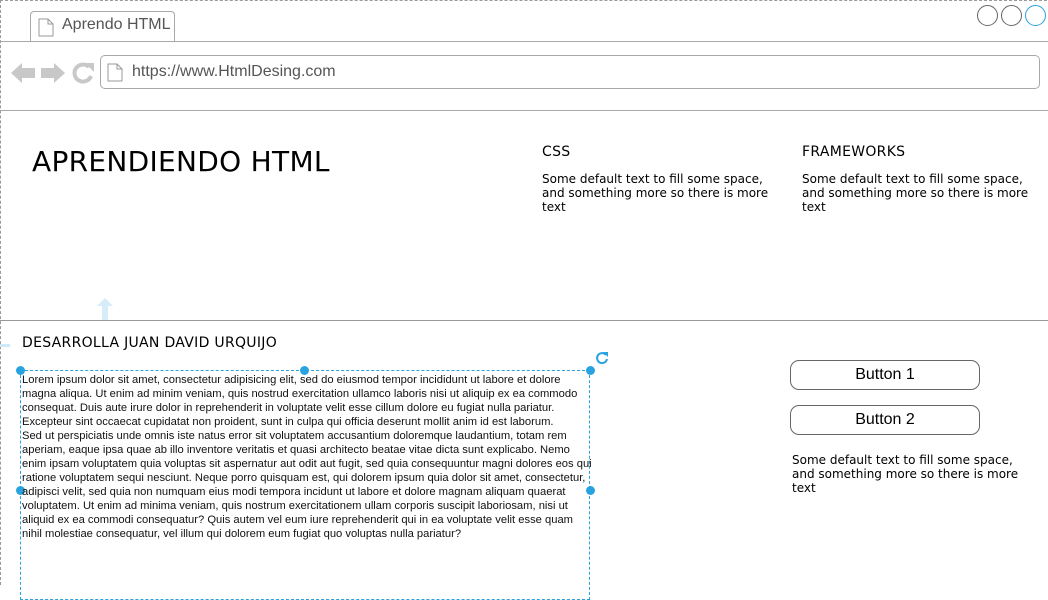  What do you see at coordinates (53, 75) in the screenshot?
I see `forward-arrow-icon` at bounding box center [53, 75].